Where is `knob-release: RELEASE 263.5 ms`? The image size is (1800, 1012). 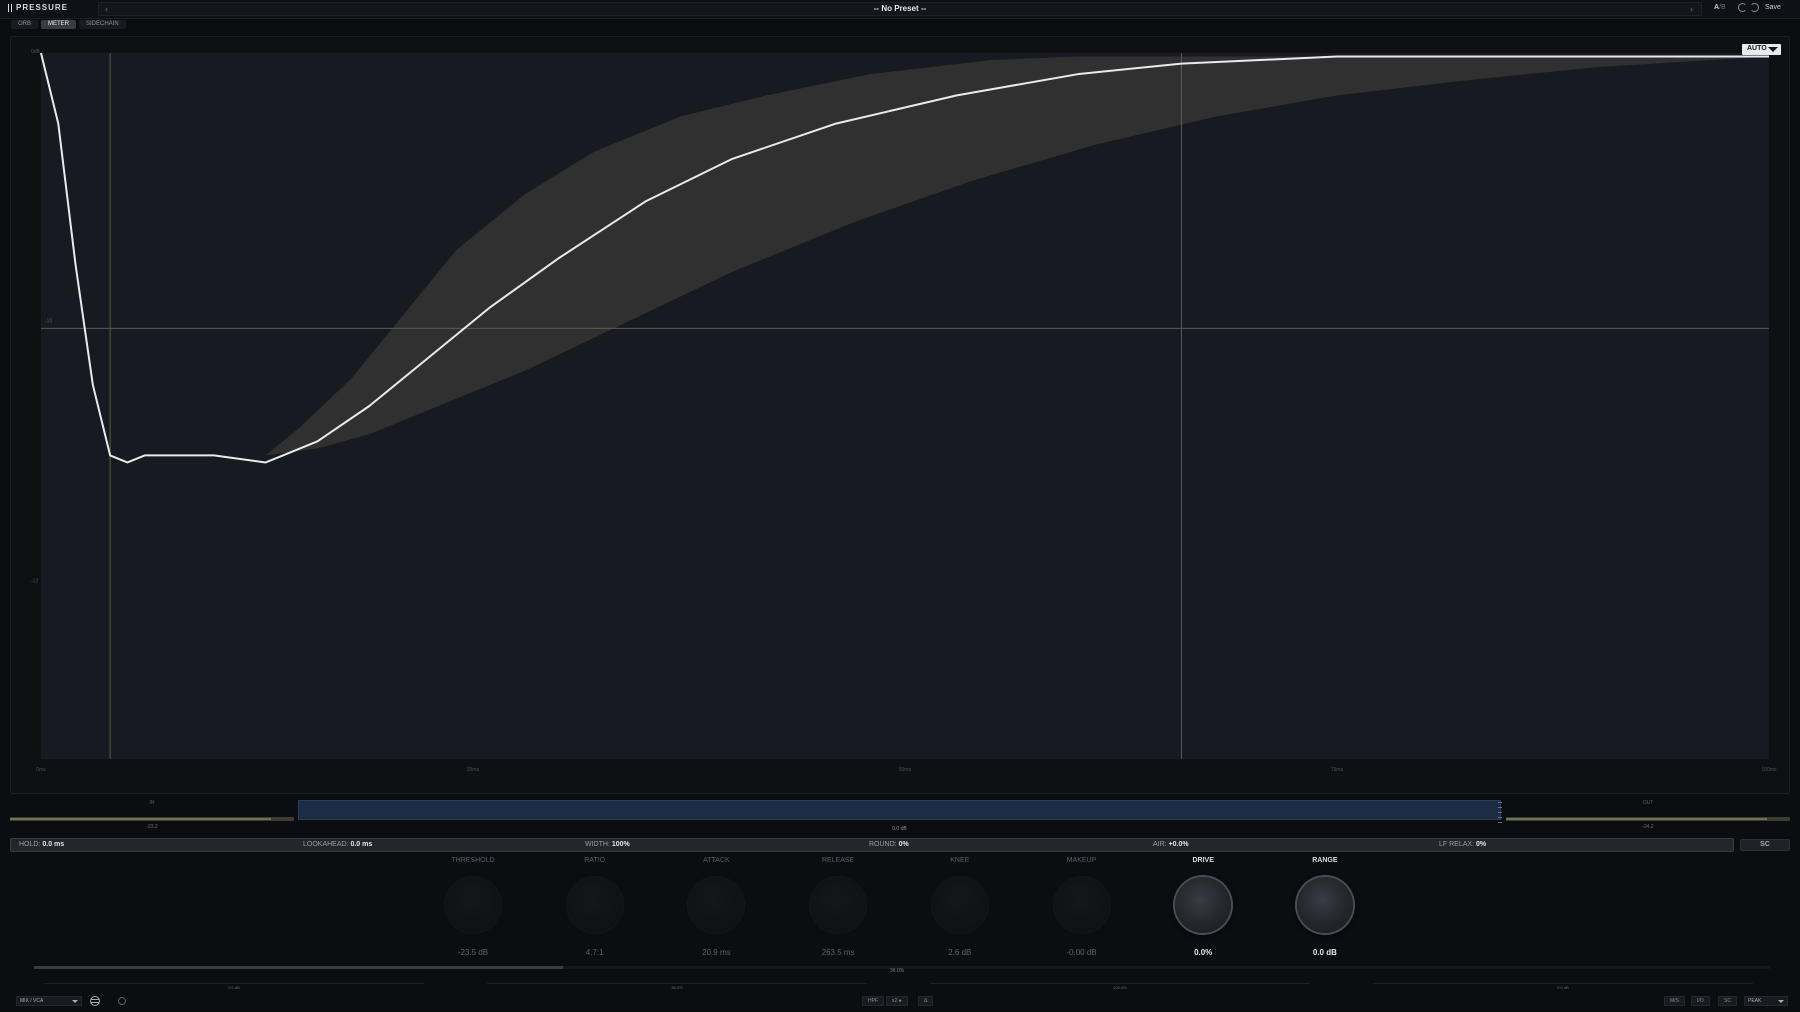 knob-release: RELEASE 263.5 ms is located at coordinates (838, 907).